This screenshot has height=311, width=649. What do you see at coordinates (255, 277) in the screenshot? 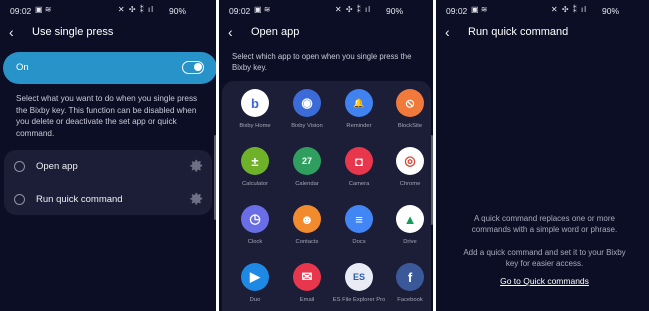
I see `duo-icon: ▶` at bounding box center [255, 277].